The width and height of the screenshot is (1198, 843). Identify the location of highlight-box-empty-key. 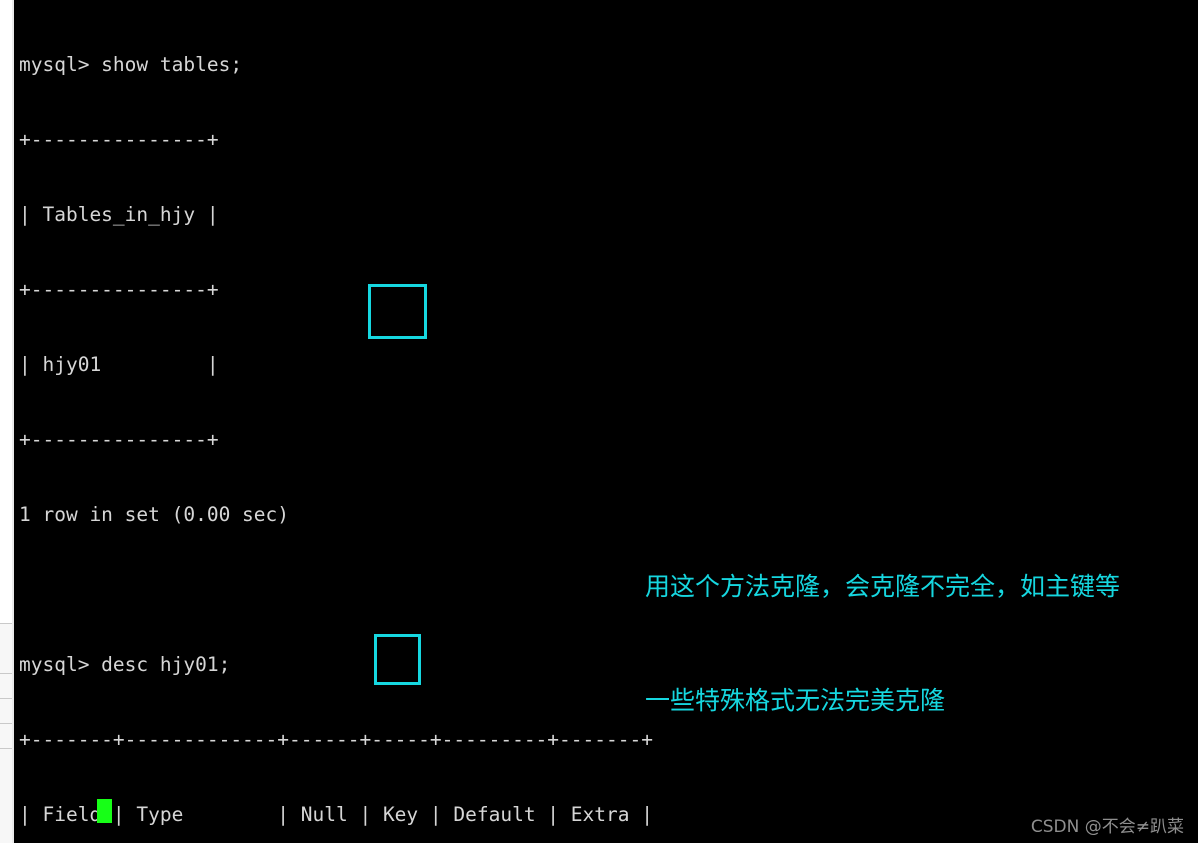
(397, 659).